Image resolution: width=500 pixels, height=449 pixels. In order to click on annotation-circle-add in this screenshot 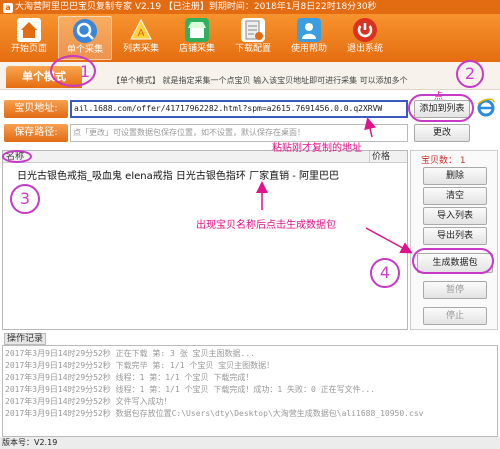, I will do `click(441, 108)`.